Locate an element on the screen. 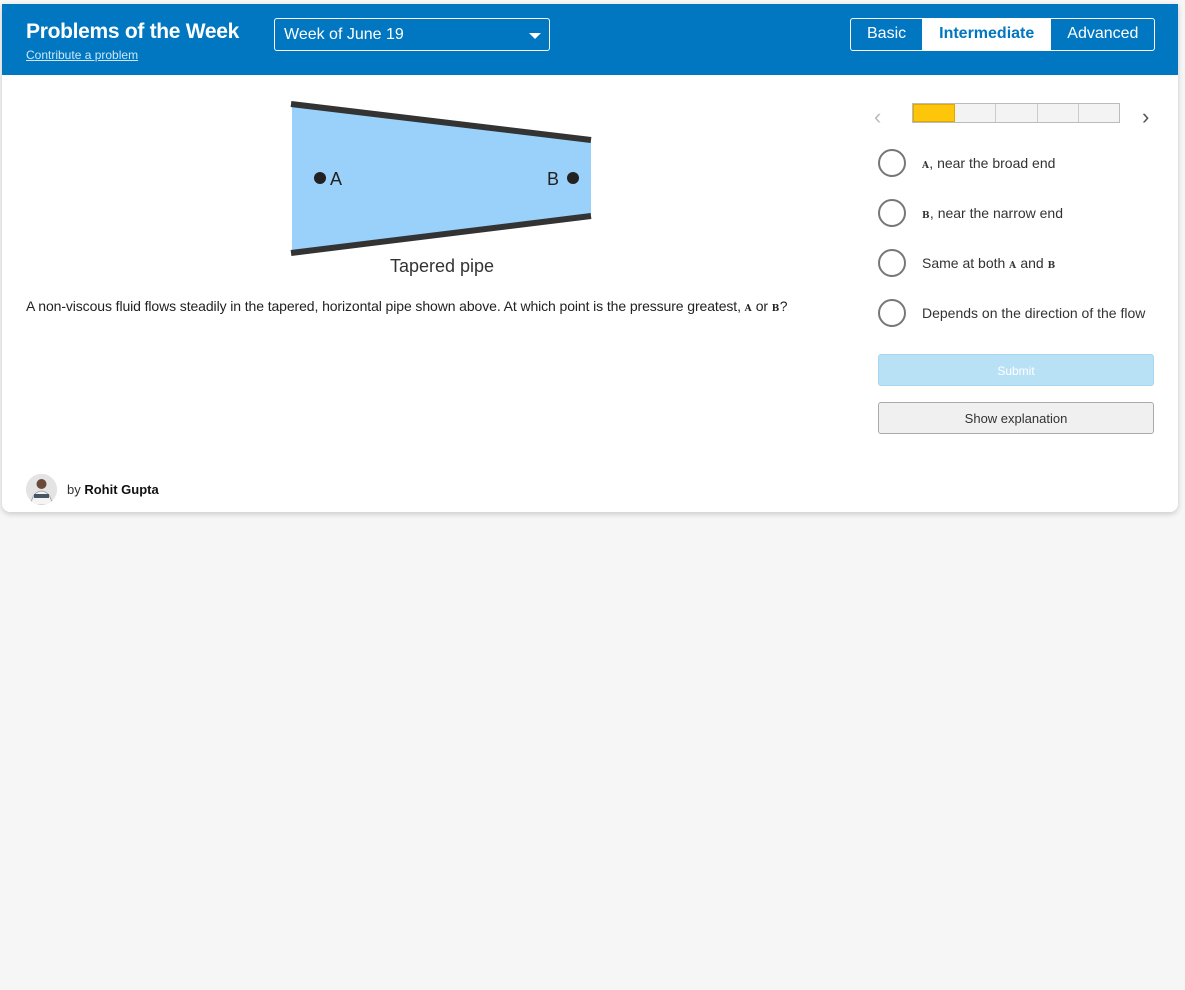 This screenshot has width=1185, height=990. choice-label: A, near the broad end is located at coordinates (988, 163).